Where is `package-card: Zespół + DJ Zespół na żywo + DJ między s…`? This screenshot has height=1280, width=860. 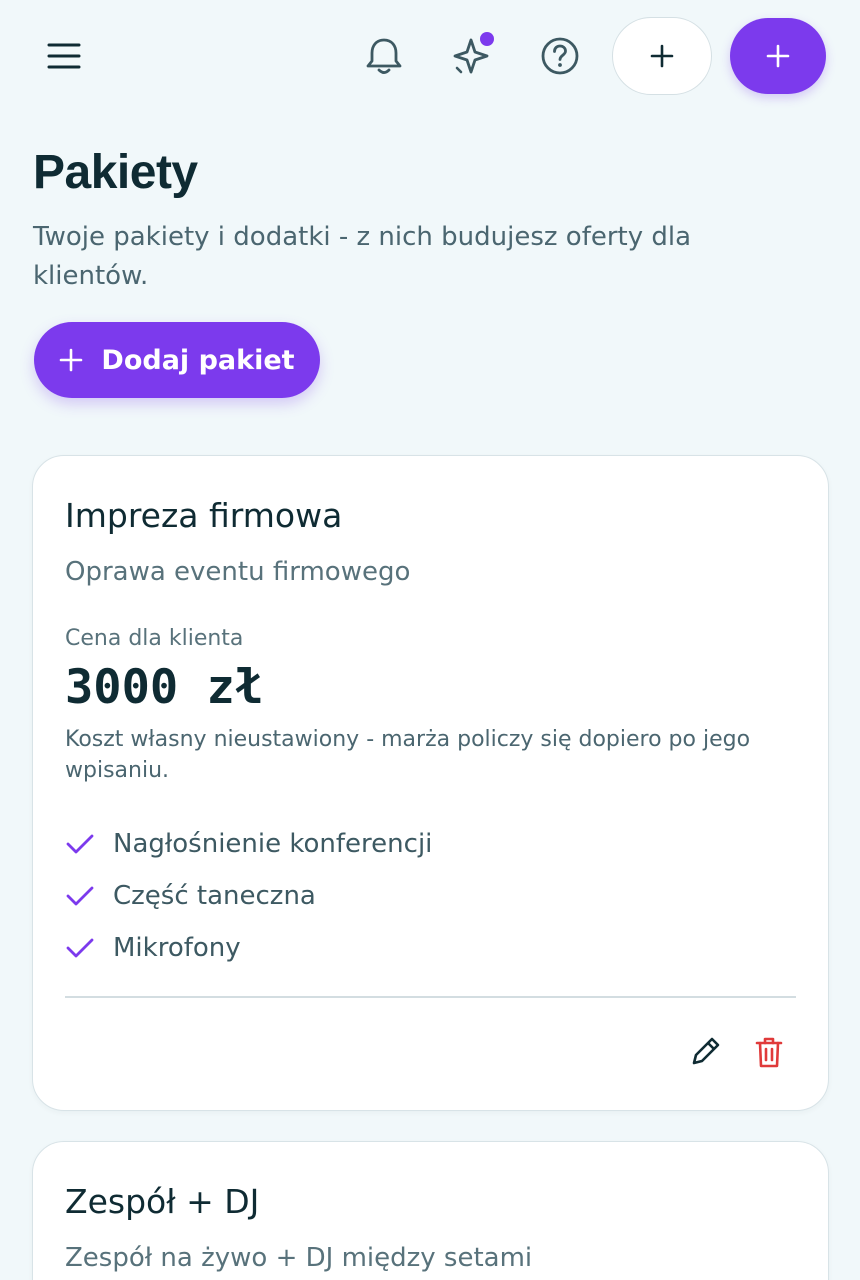 package-card: Zespół + DJ Zespół na żywo + DJ między s… is located at coordinates (430, 1210).